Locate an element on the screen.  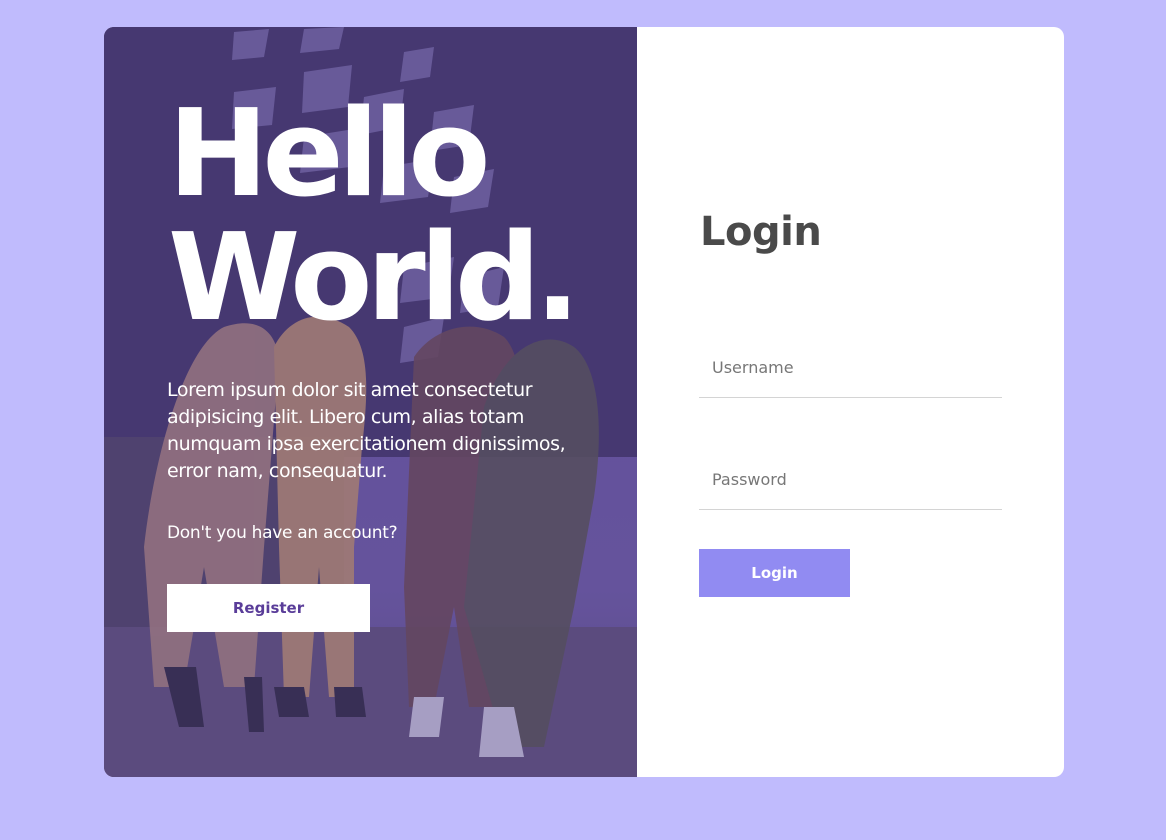
hero-title-line2: World. is located at coordinates (374, 278).